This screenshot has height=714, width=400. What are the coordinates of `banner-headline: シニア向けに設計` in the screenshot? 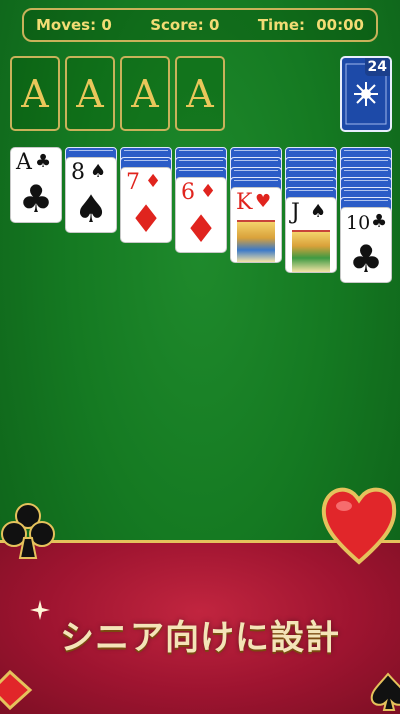 It's located at (200, 638).